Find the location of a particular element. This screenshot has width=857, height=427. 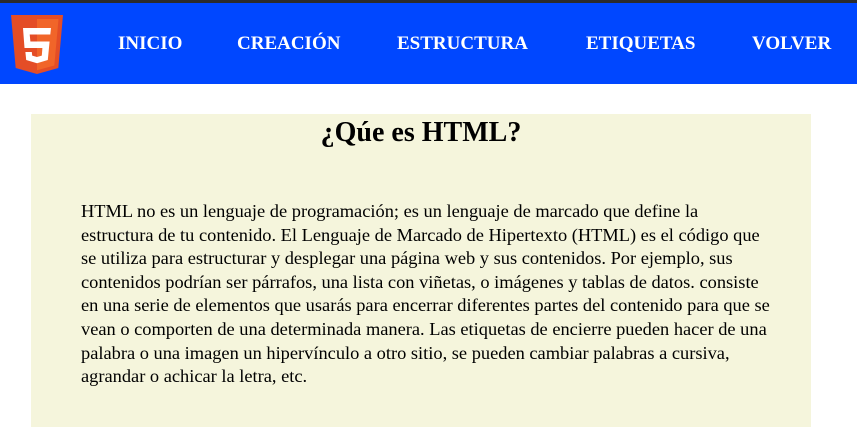

page-title: ¿Qúe es HTML? is located at coordinates (421, 132).